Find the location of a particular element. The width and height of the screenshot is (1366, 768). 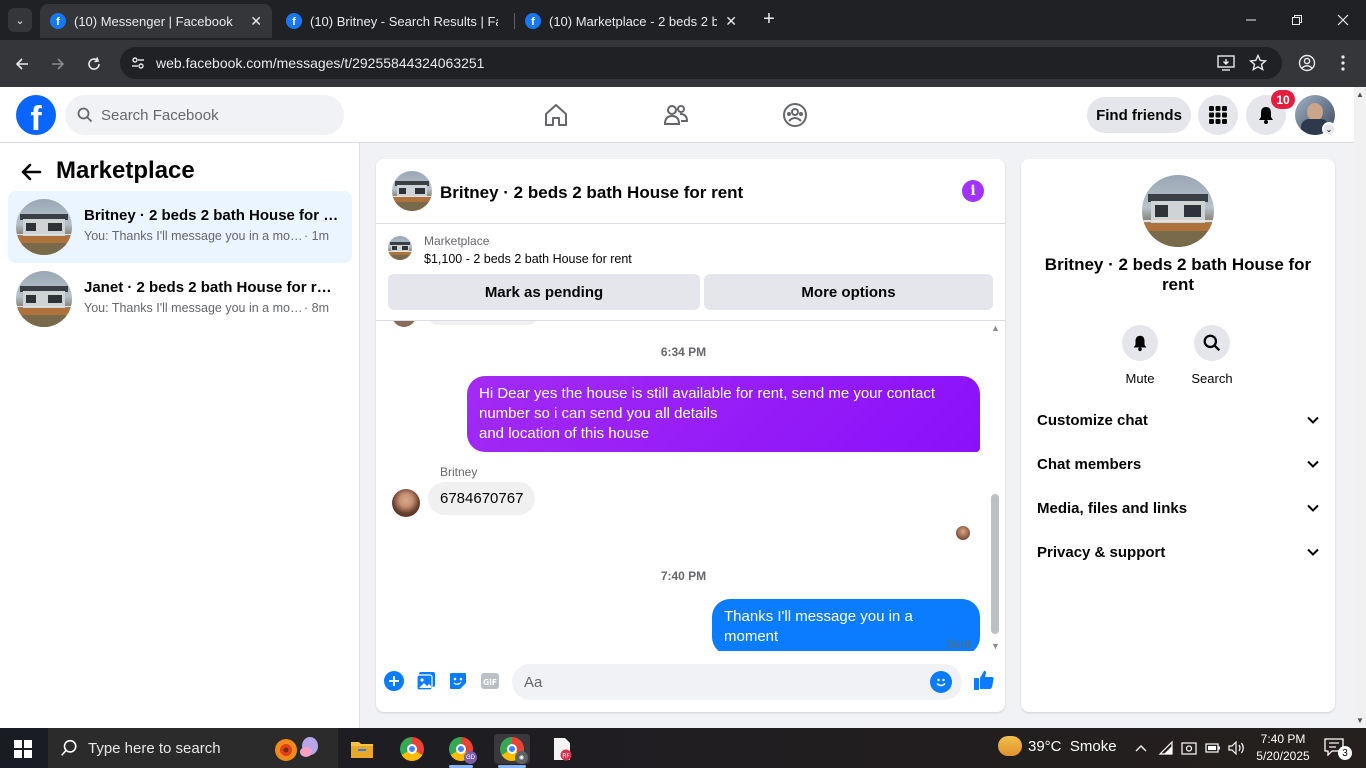

volume-icon is located at coordinates (1237, 748).